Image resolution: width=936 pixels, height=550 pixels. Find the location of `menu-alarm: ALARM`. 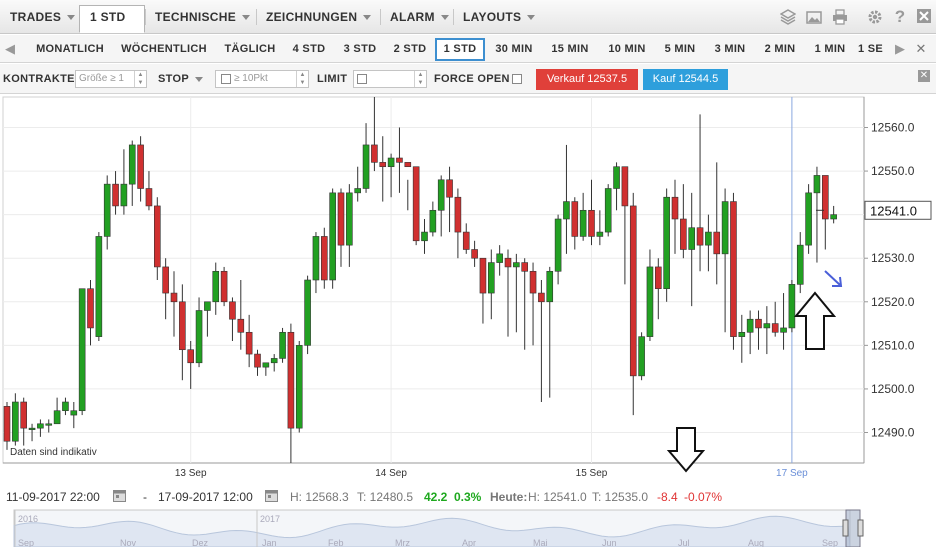

menu-alarm: ALARM is located at coordinates (414, 17).